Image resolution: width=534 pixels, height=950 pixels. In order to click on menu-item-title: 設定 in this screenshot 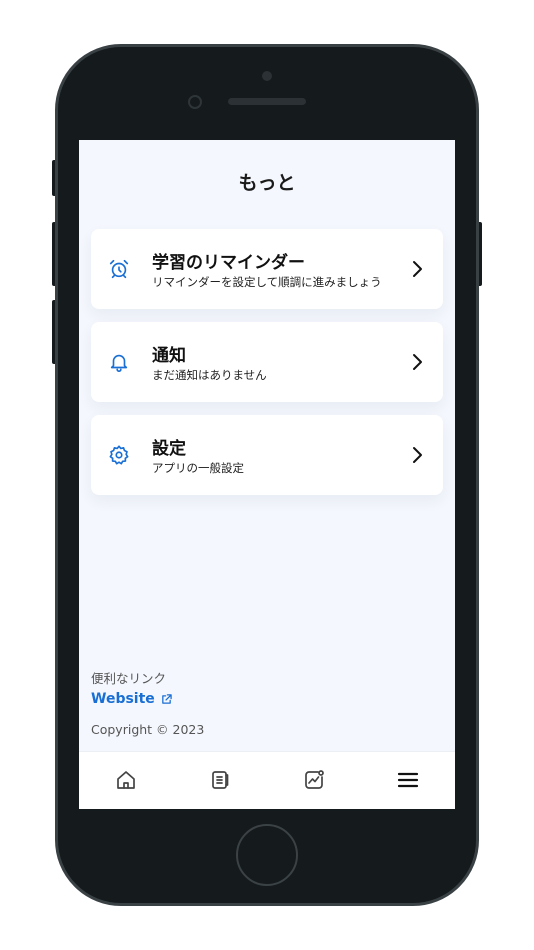, I will do `click(169, 449)`.